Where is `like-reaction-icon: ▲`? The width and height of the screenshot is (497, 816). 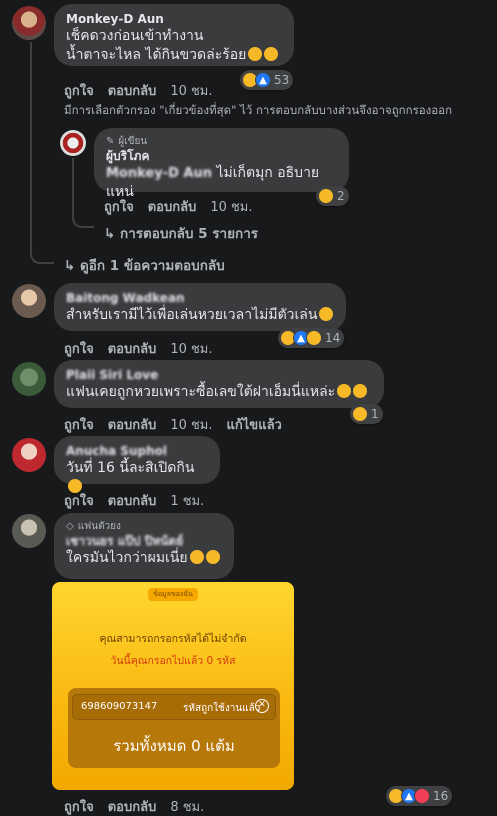 like-reaction-icon: ▲ is located at coordinates (263, 80).